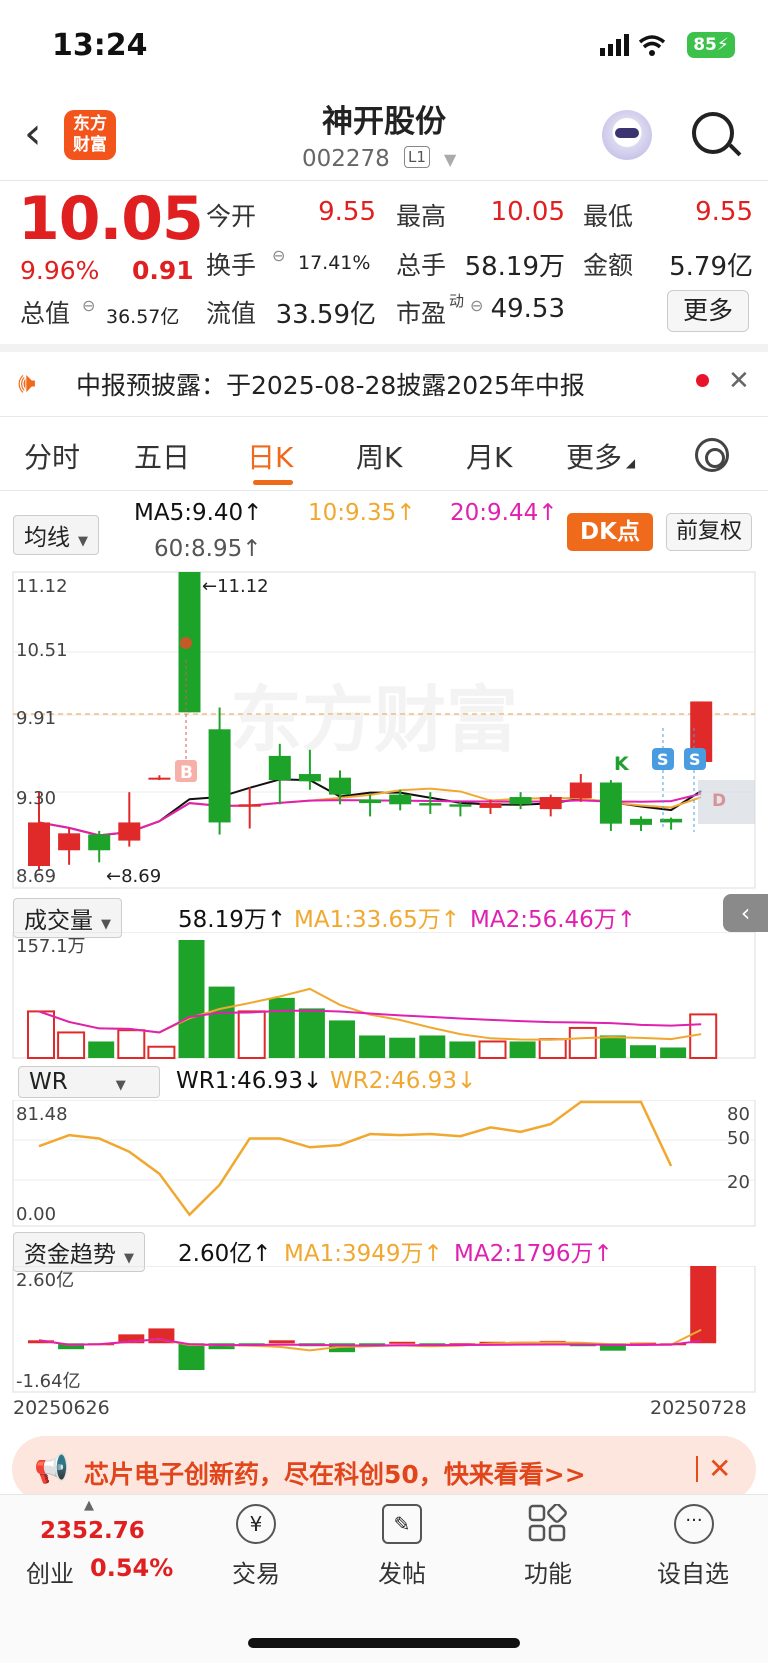 The height and width of the screenshot is (1663, 768). I want to click on search-icon, so click(713, 133).